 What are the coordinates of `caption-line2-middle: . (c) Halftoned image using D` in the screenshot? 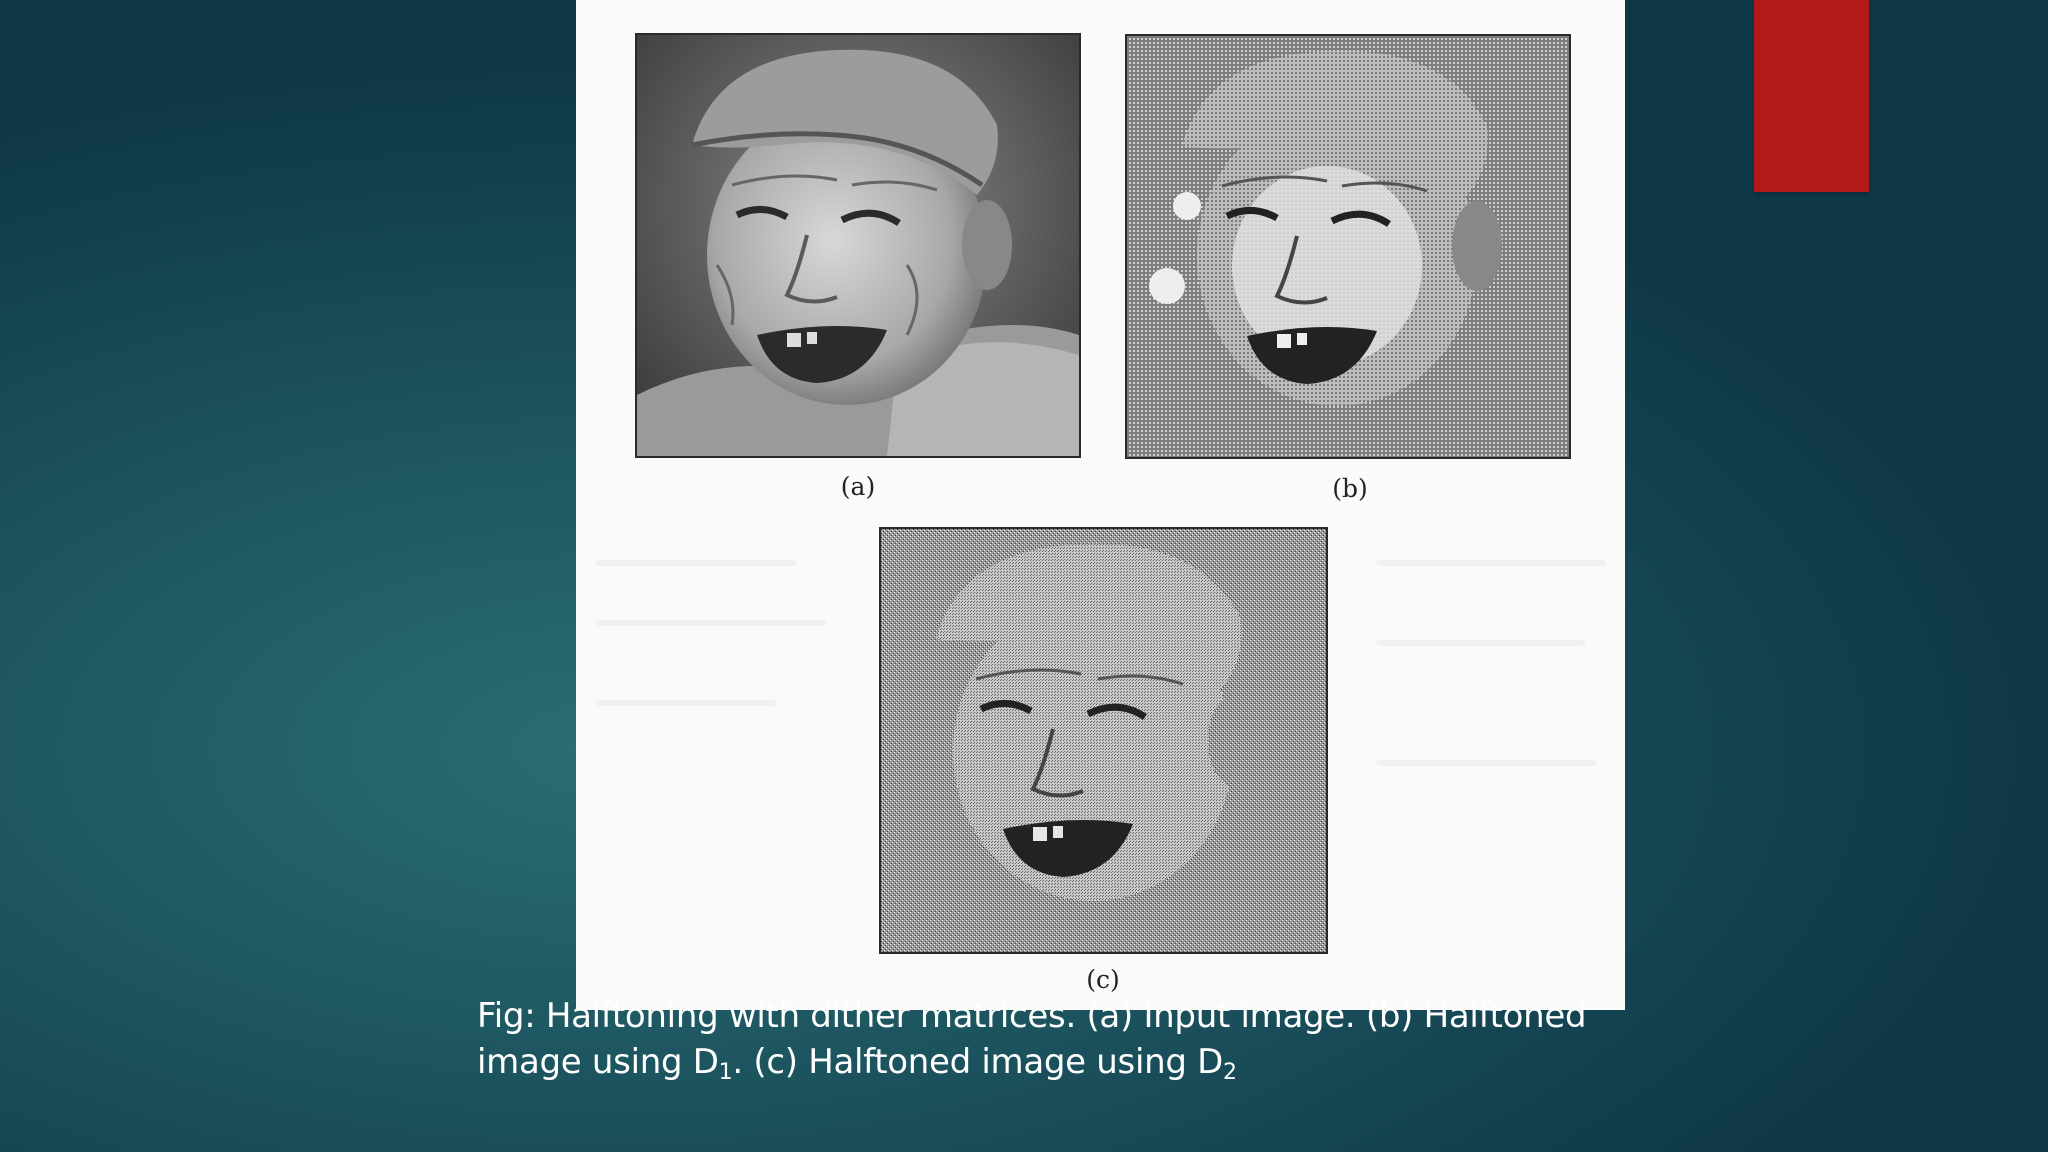 It's located at (978, 1062).